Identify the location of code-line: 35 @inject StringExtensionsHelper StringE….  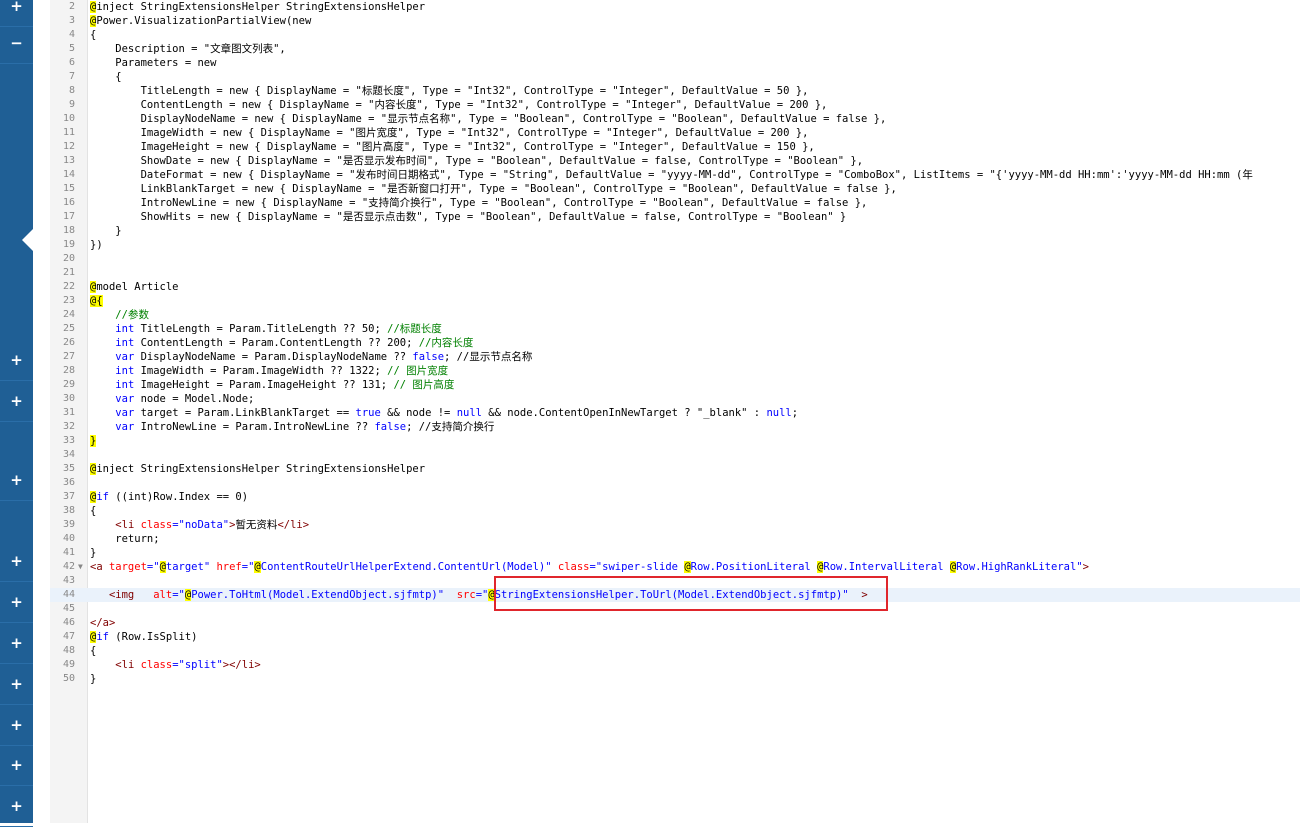
(675, 469).